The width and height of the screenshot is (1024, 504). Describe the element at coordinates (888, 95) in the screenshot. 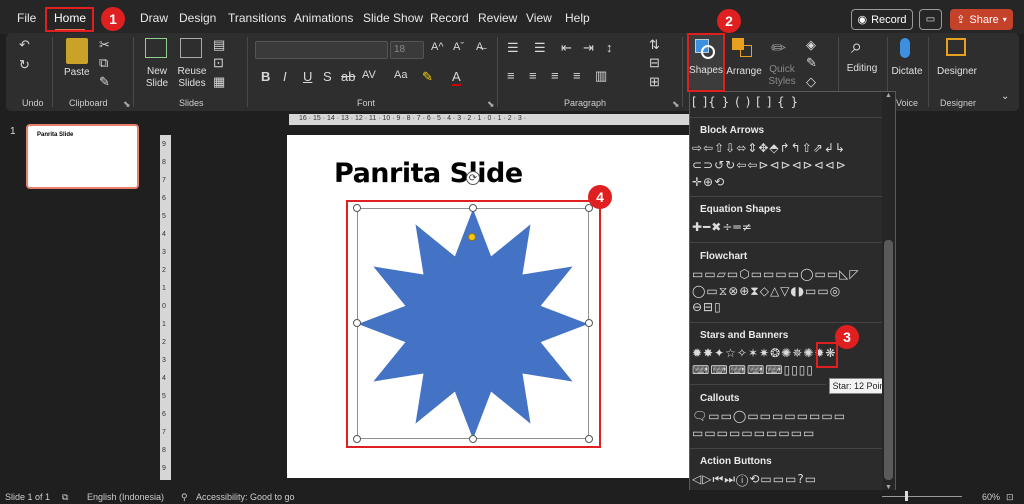

I see `scroll-up-icon: ▲` at that location.